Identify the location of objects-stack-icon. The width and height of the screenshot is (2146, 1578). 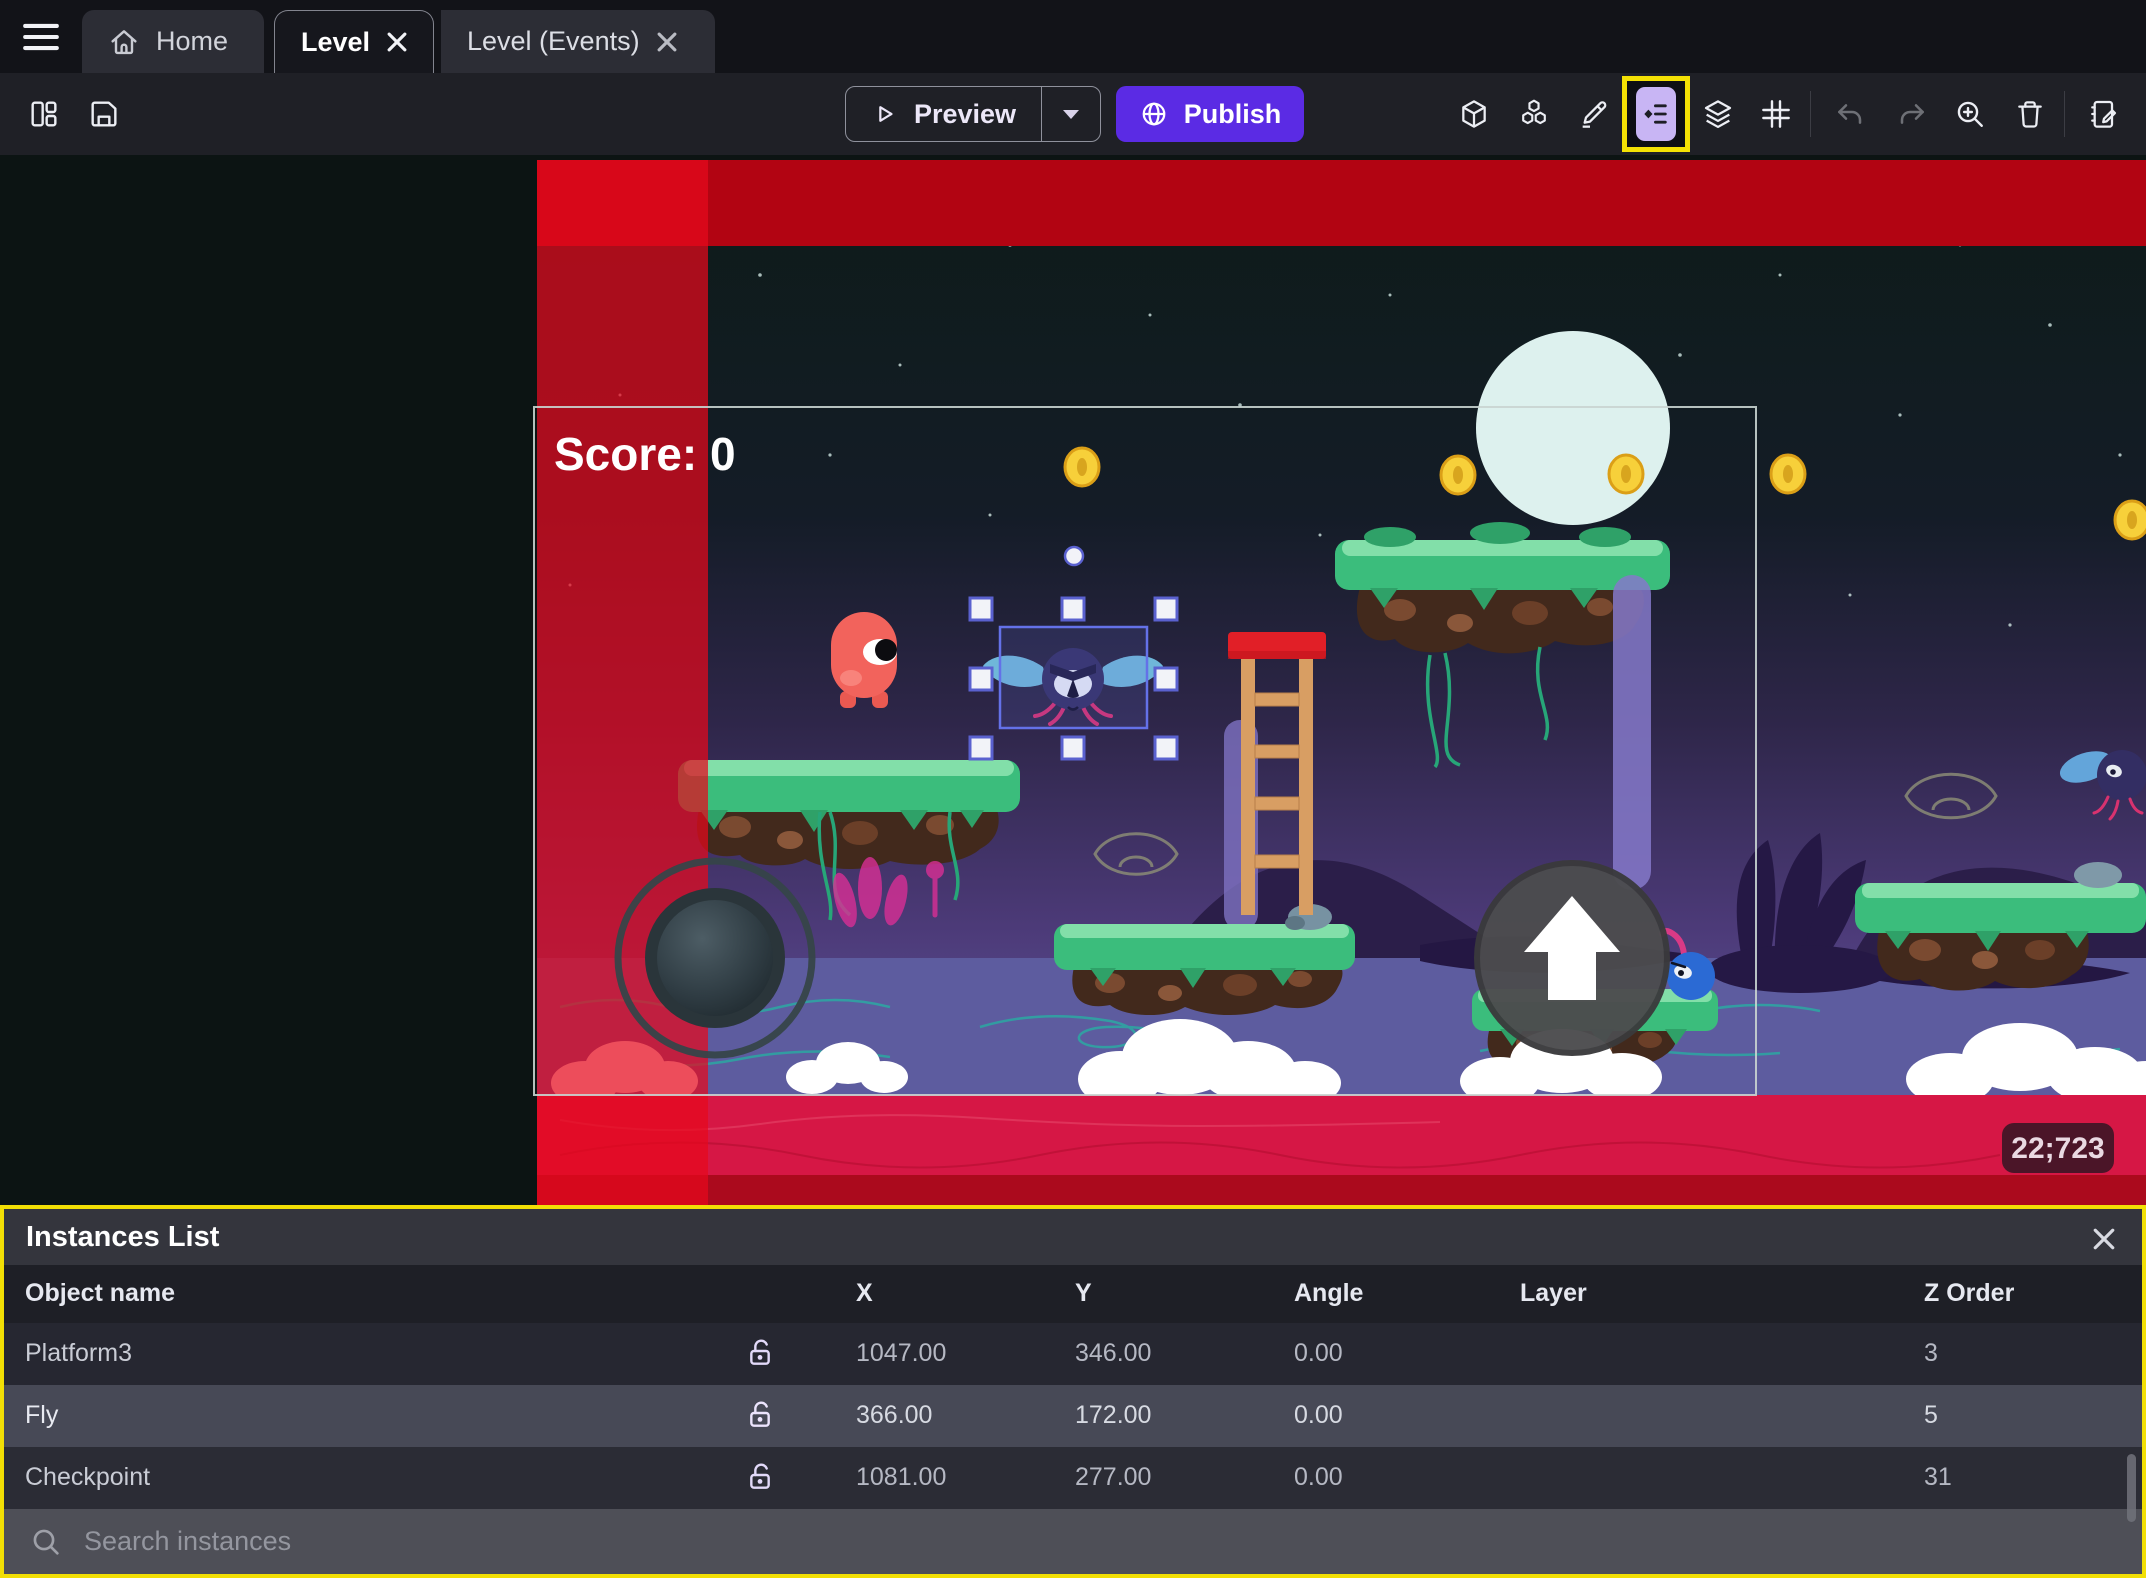
(1534, 114).